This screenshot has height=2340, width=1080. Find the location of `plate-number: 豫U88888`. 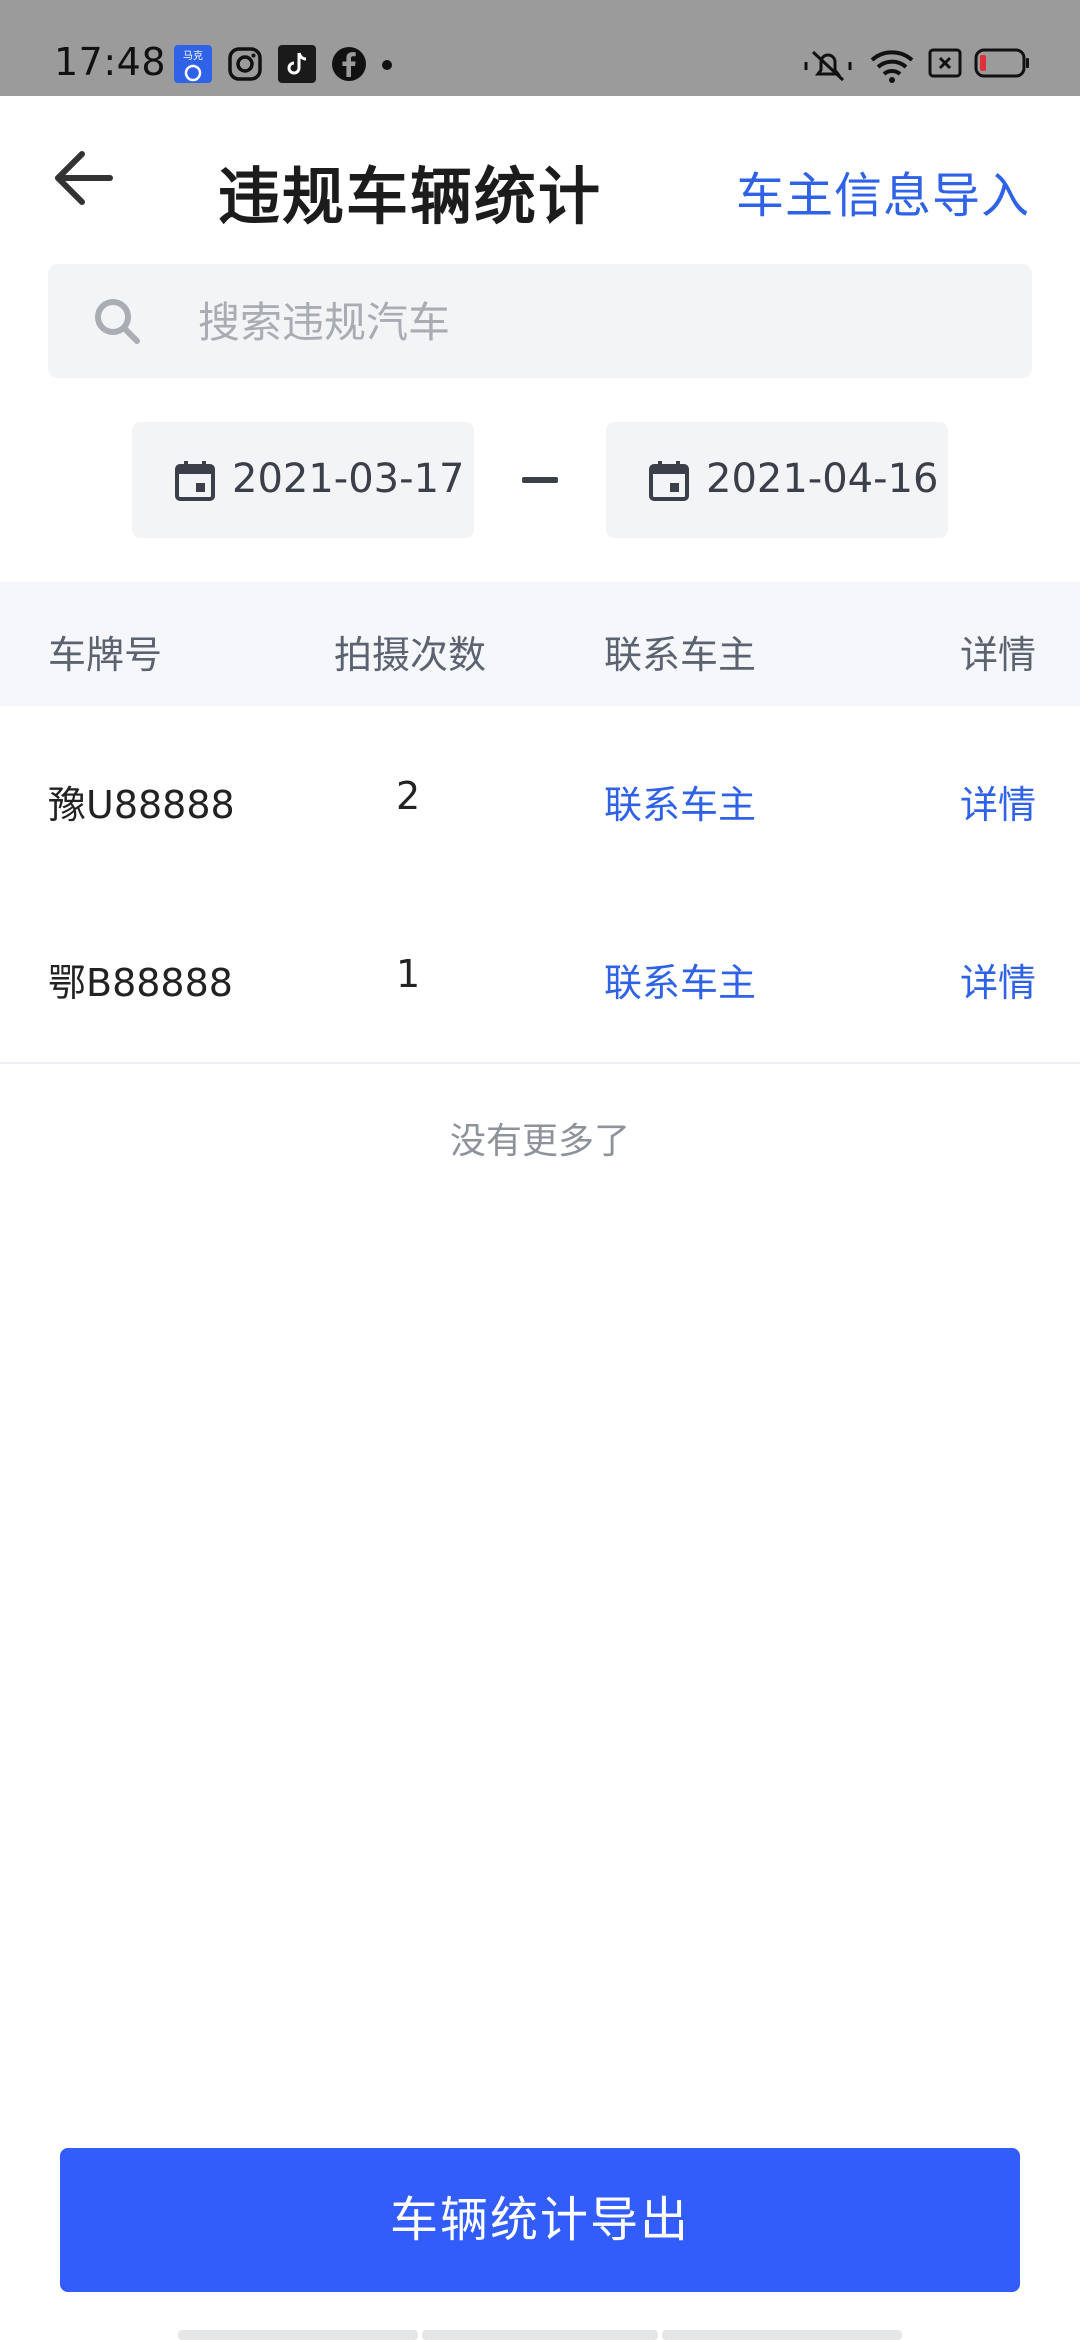

plate-number: 豫U88888 is located at coordinates (141, 805).